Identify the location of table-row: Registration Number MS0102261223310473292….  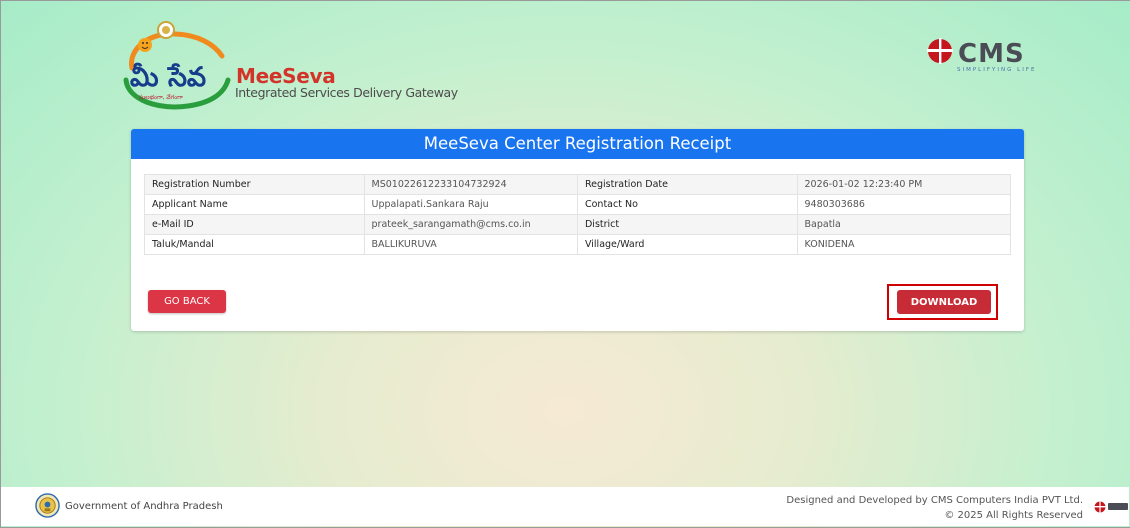
(577, 184).